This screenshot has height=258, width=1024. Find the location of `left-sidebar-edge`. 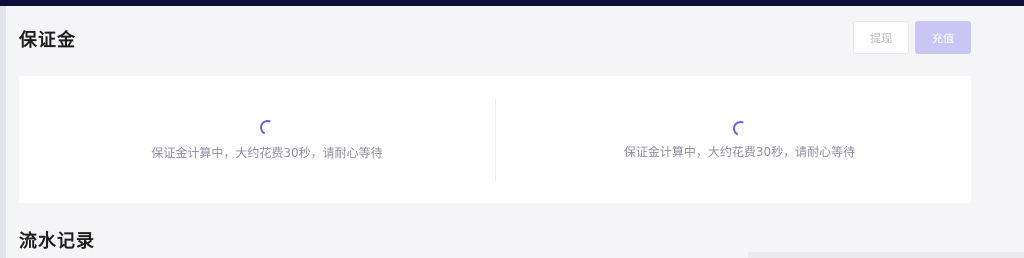

left-sidebar-edge is located at coordinates (3, 132).